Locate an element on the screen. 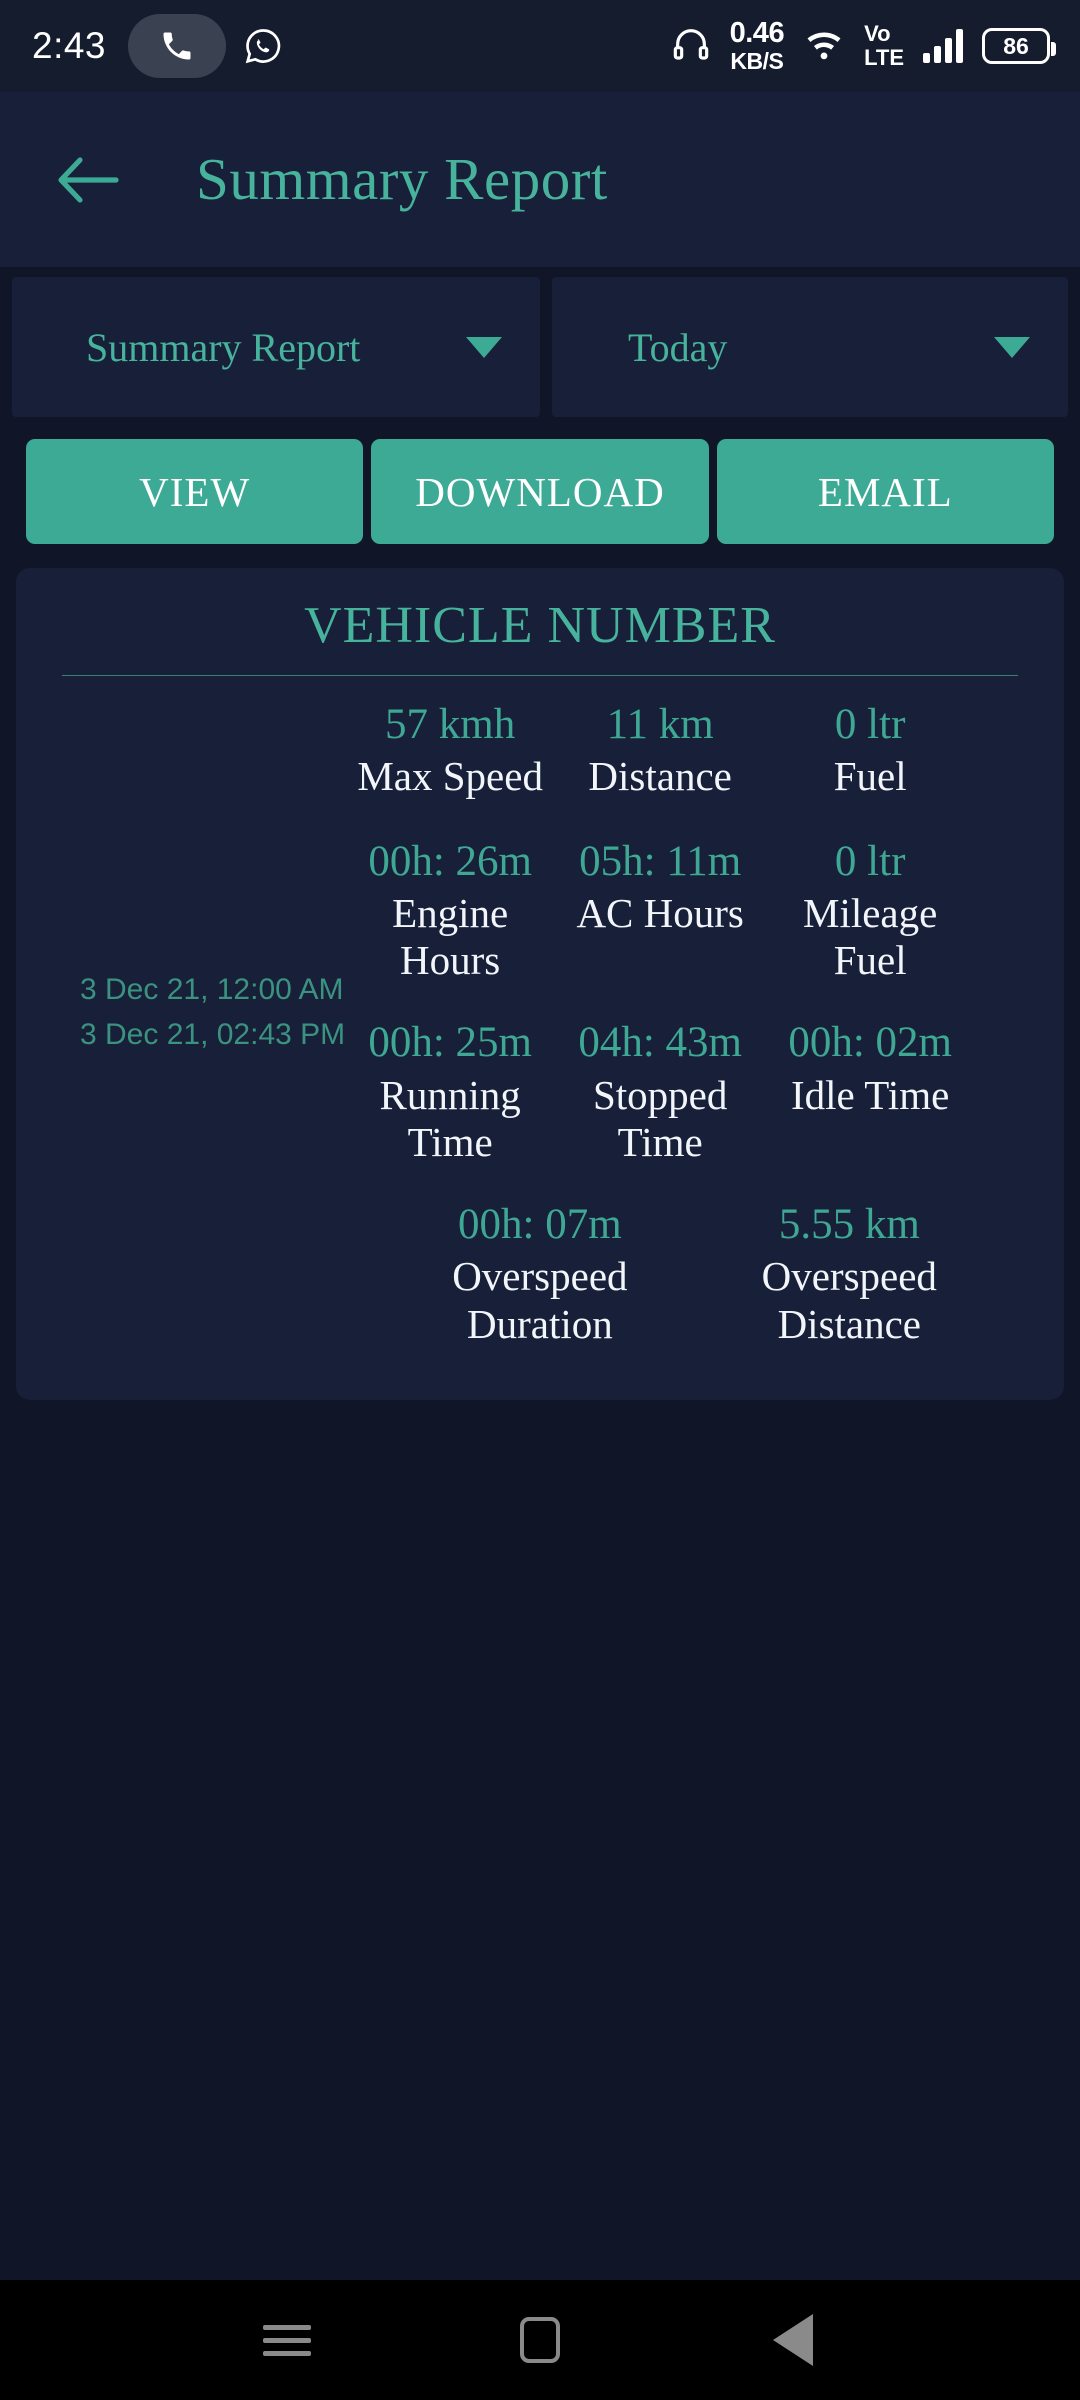 The image size is (1080, 2400). stat-label: Engine Hours is located at coordinates (450, 937).